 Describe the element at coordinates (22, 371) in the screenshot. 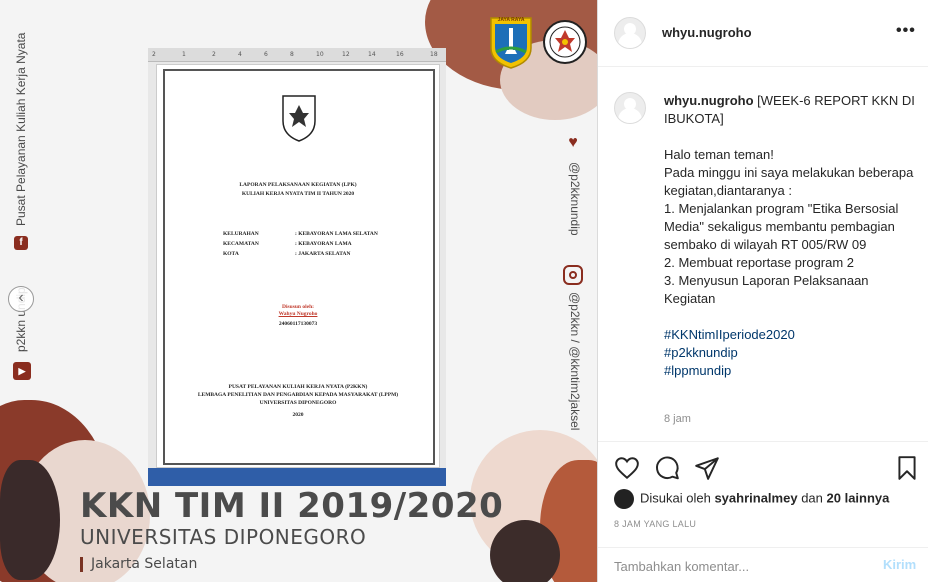

I see `youtube-icon: ▶` at that location.